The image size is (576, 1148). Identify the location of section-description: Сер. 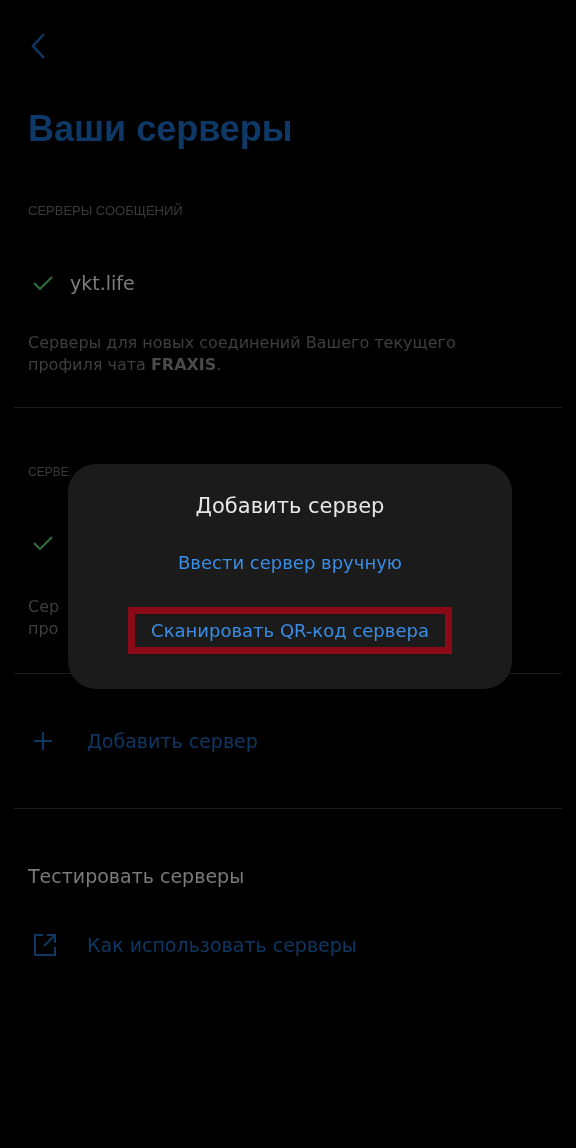
(44, 607).